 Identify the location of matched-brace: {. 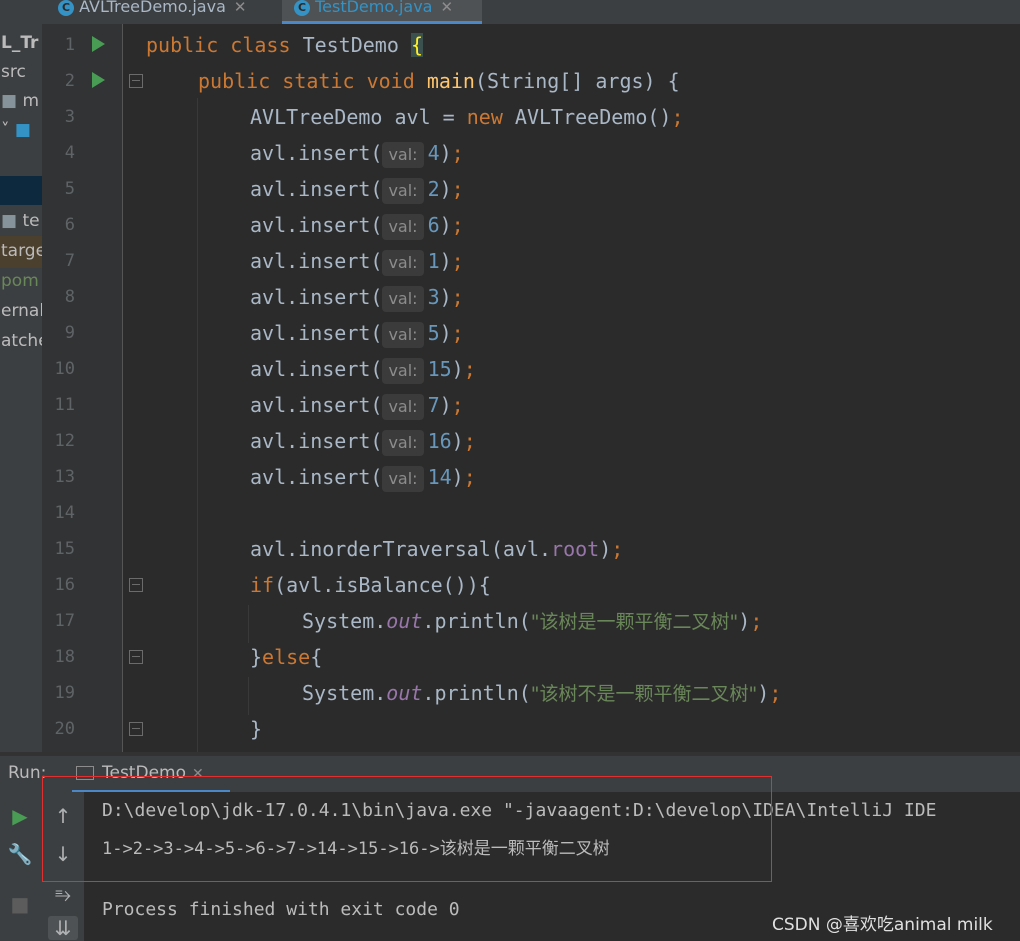
(416, 45).